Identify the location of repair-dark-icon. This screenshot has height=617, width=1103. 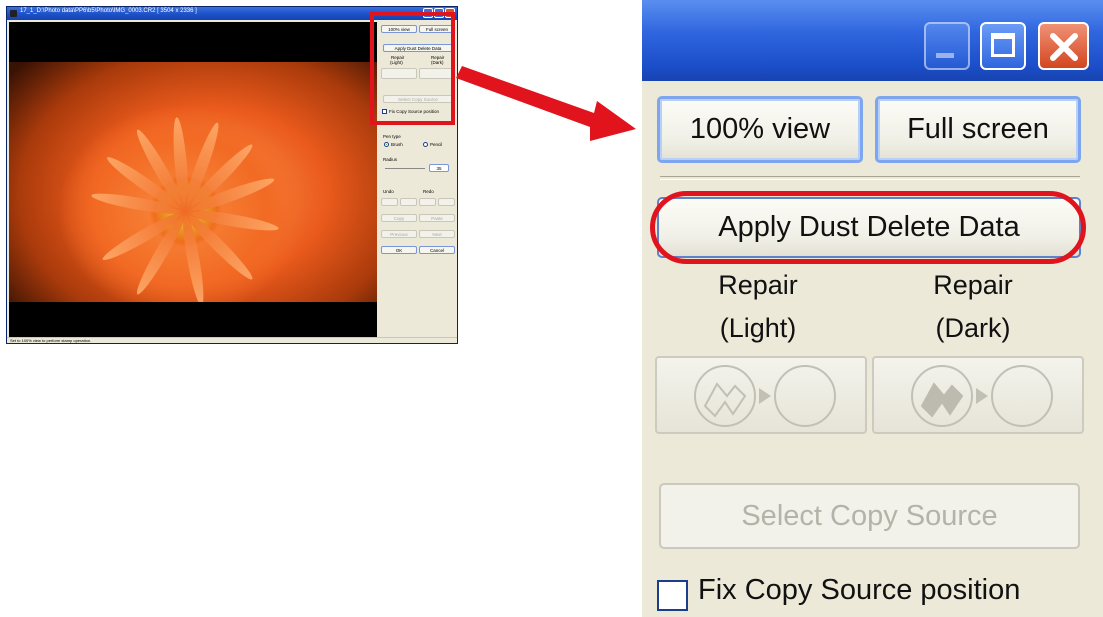
(982, 396).